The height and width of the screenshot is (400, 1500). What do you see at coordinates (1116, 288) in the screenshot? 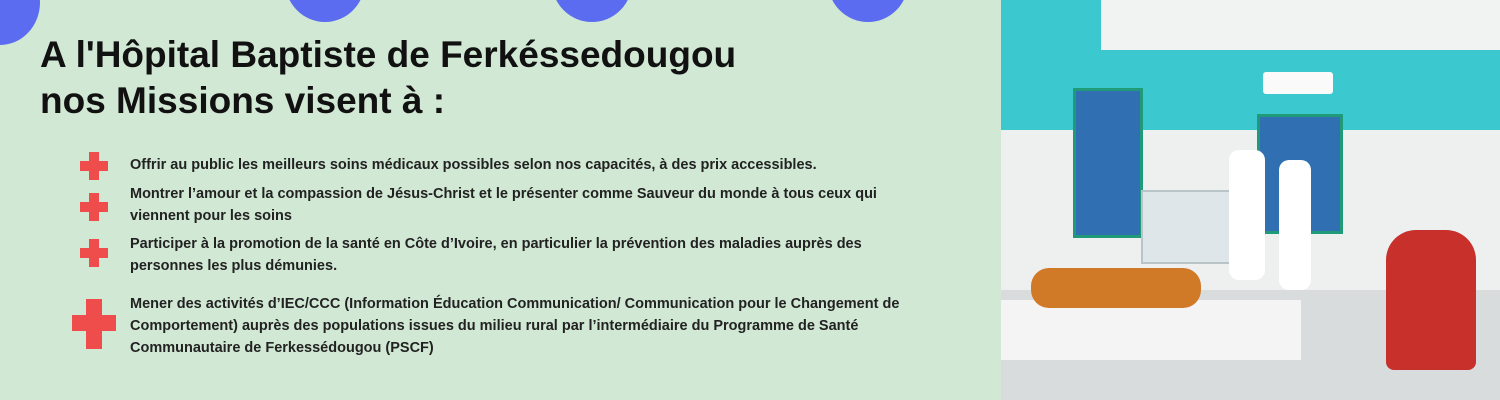
I see `patient` at bounding box center [1116, 288].